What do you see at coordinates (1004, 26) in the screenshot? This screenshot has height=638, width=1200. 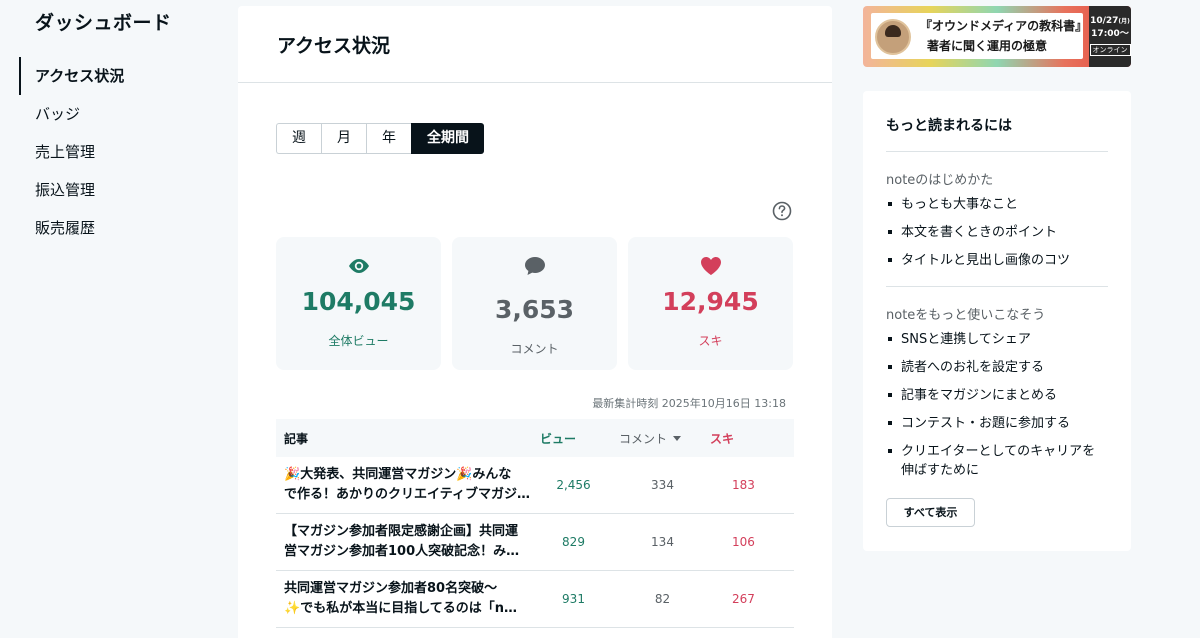 I see `banner-title: 『オウンドメディアの教科書』` at bounding box center [1004, 26].